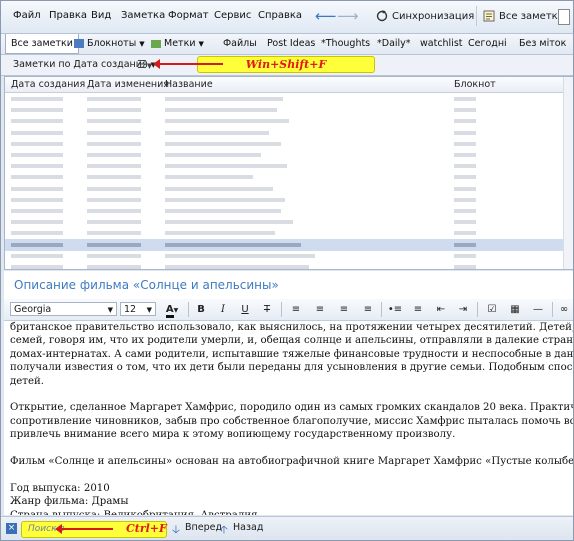 This screenshot has height=541, width=574. Describe the element at coordinates (172, 310) in the screenshot. I see `font-color-button: A▼` at that location.